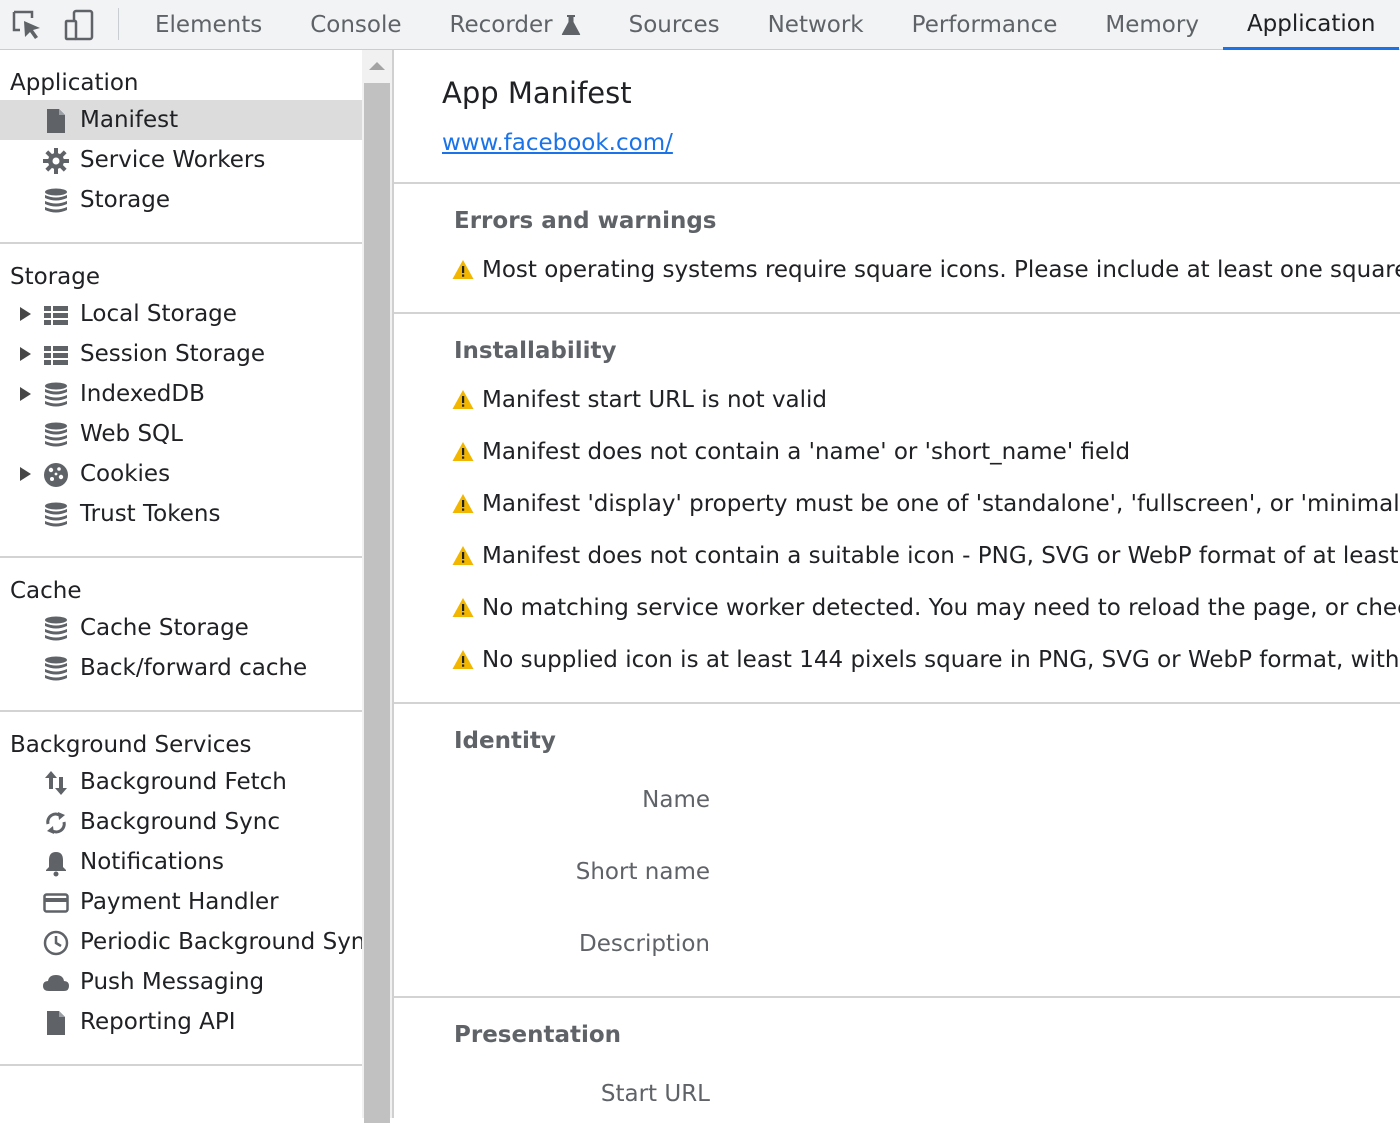 This screenshot has width=1400, height=1123. I want to click on tab-network: Network, so click(816, 25).